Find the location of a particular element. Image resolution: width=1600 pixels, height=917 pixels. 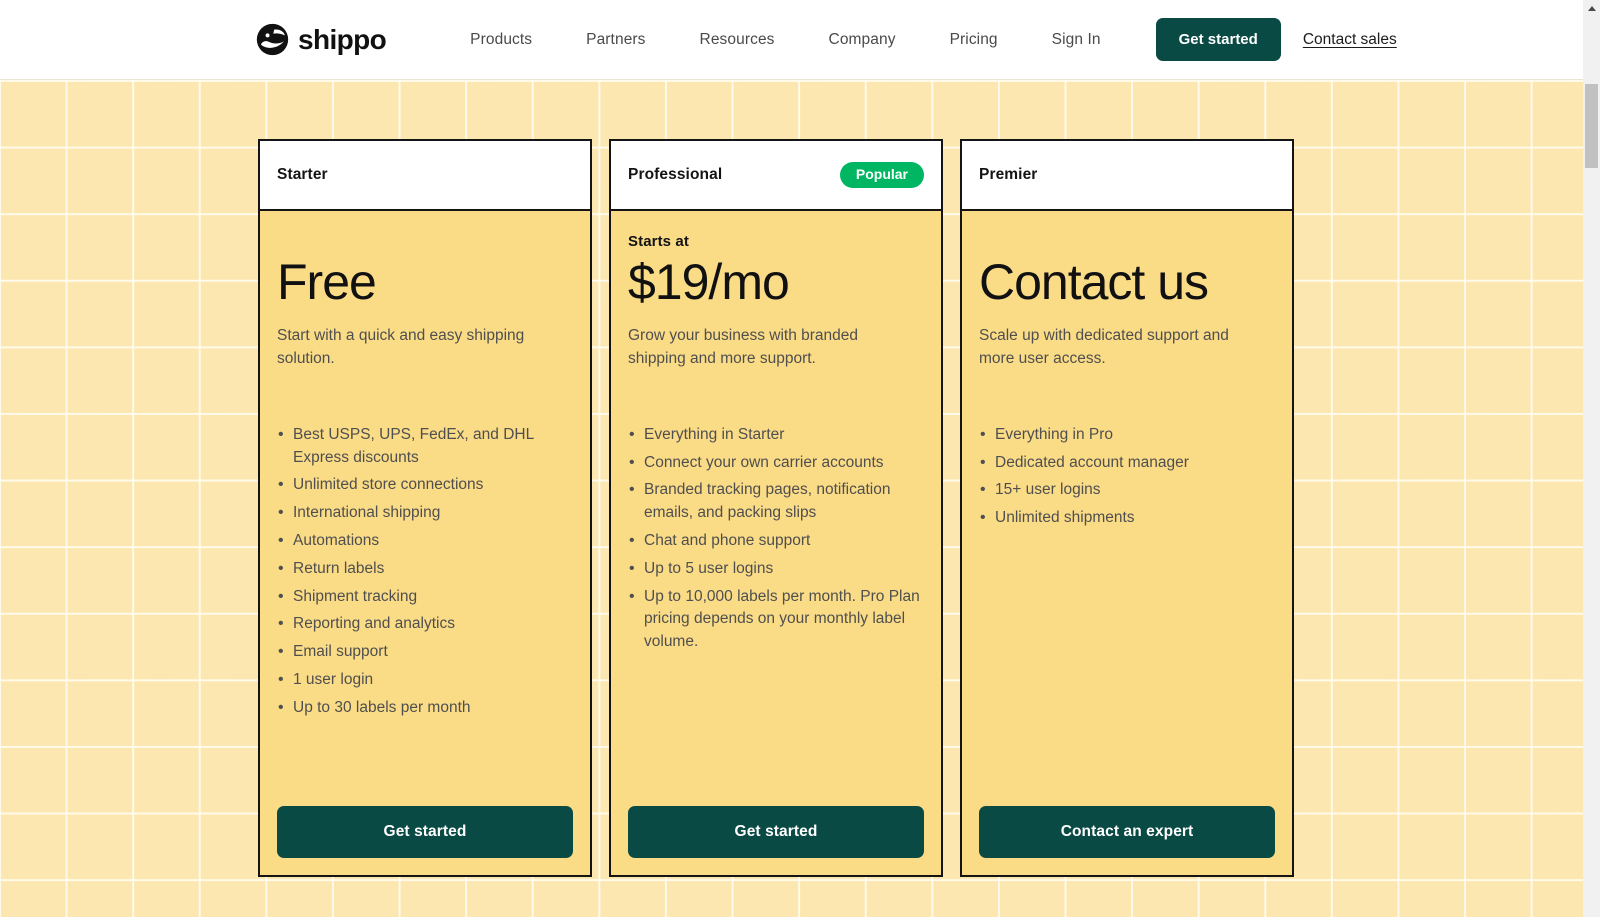

card-header-premier: Premier is located at coordinates (1127, 176).